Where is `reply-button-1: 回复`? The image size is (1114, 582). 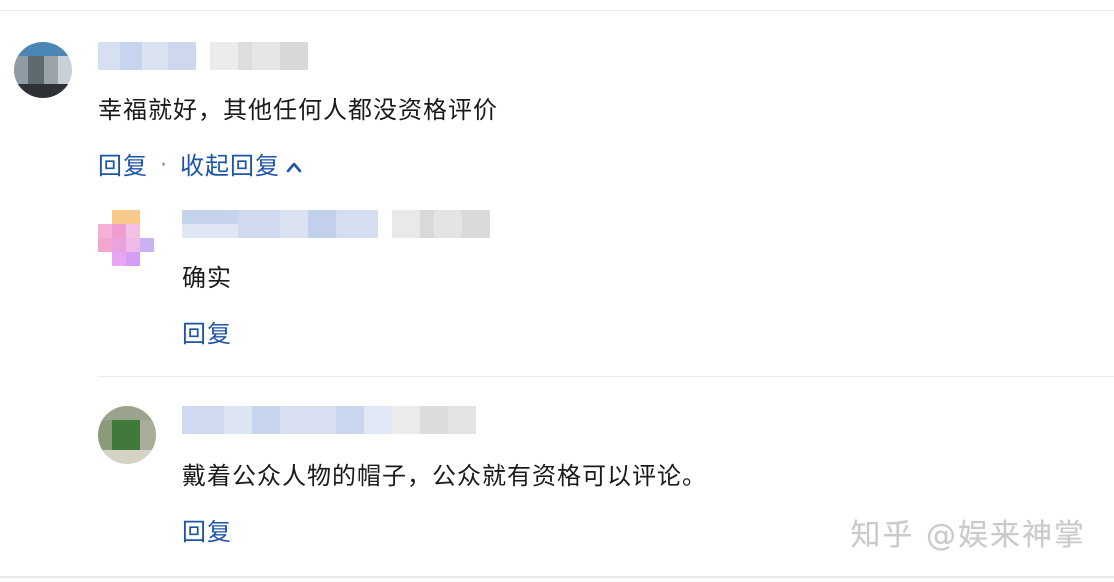
reply-button-1: 回复 is located at coordinates (123, 166).